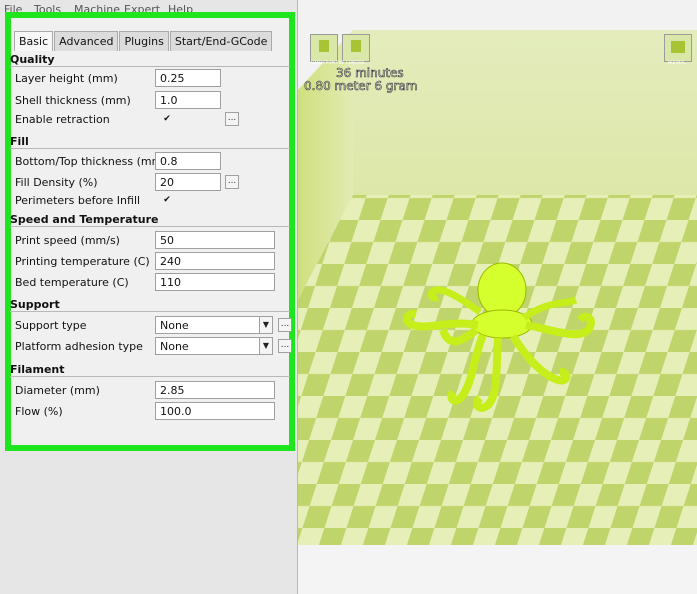  I want to click on section-fill: Fill, so click(19, 141).